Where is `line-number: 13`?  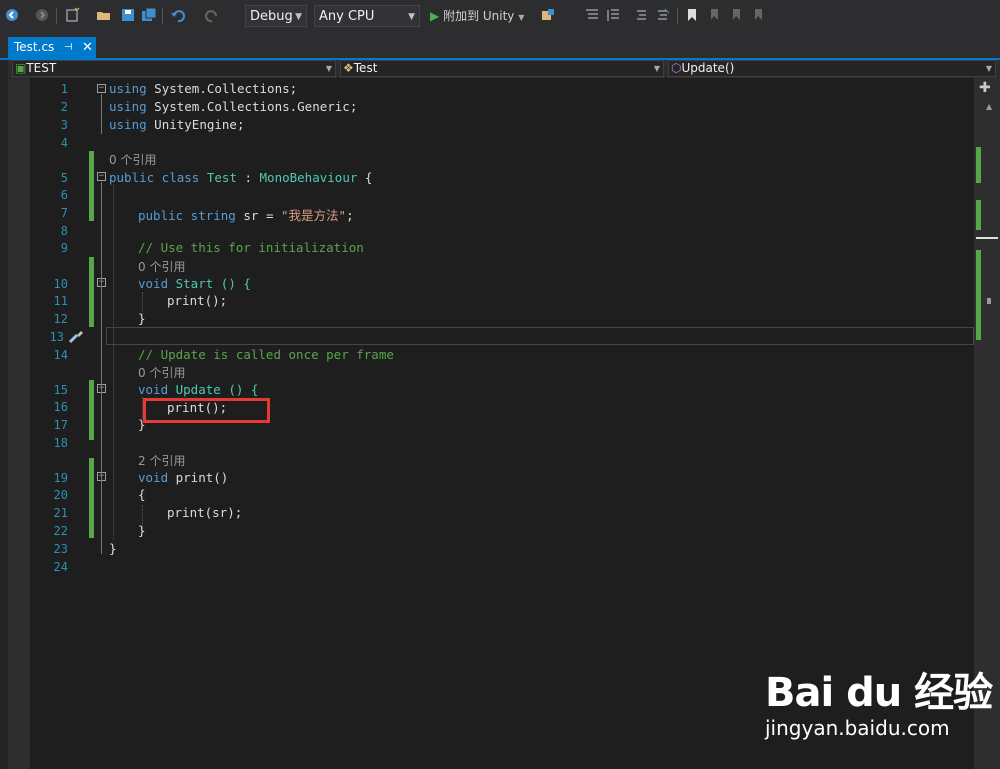 line-number: 13 is located at coordinates (56, 337).